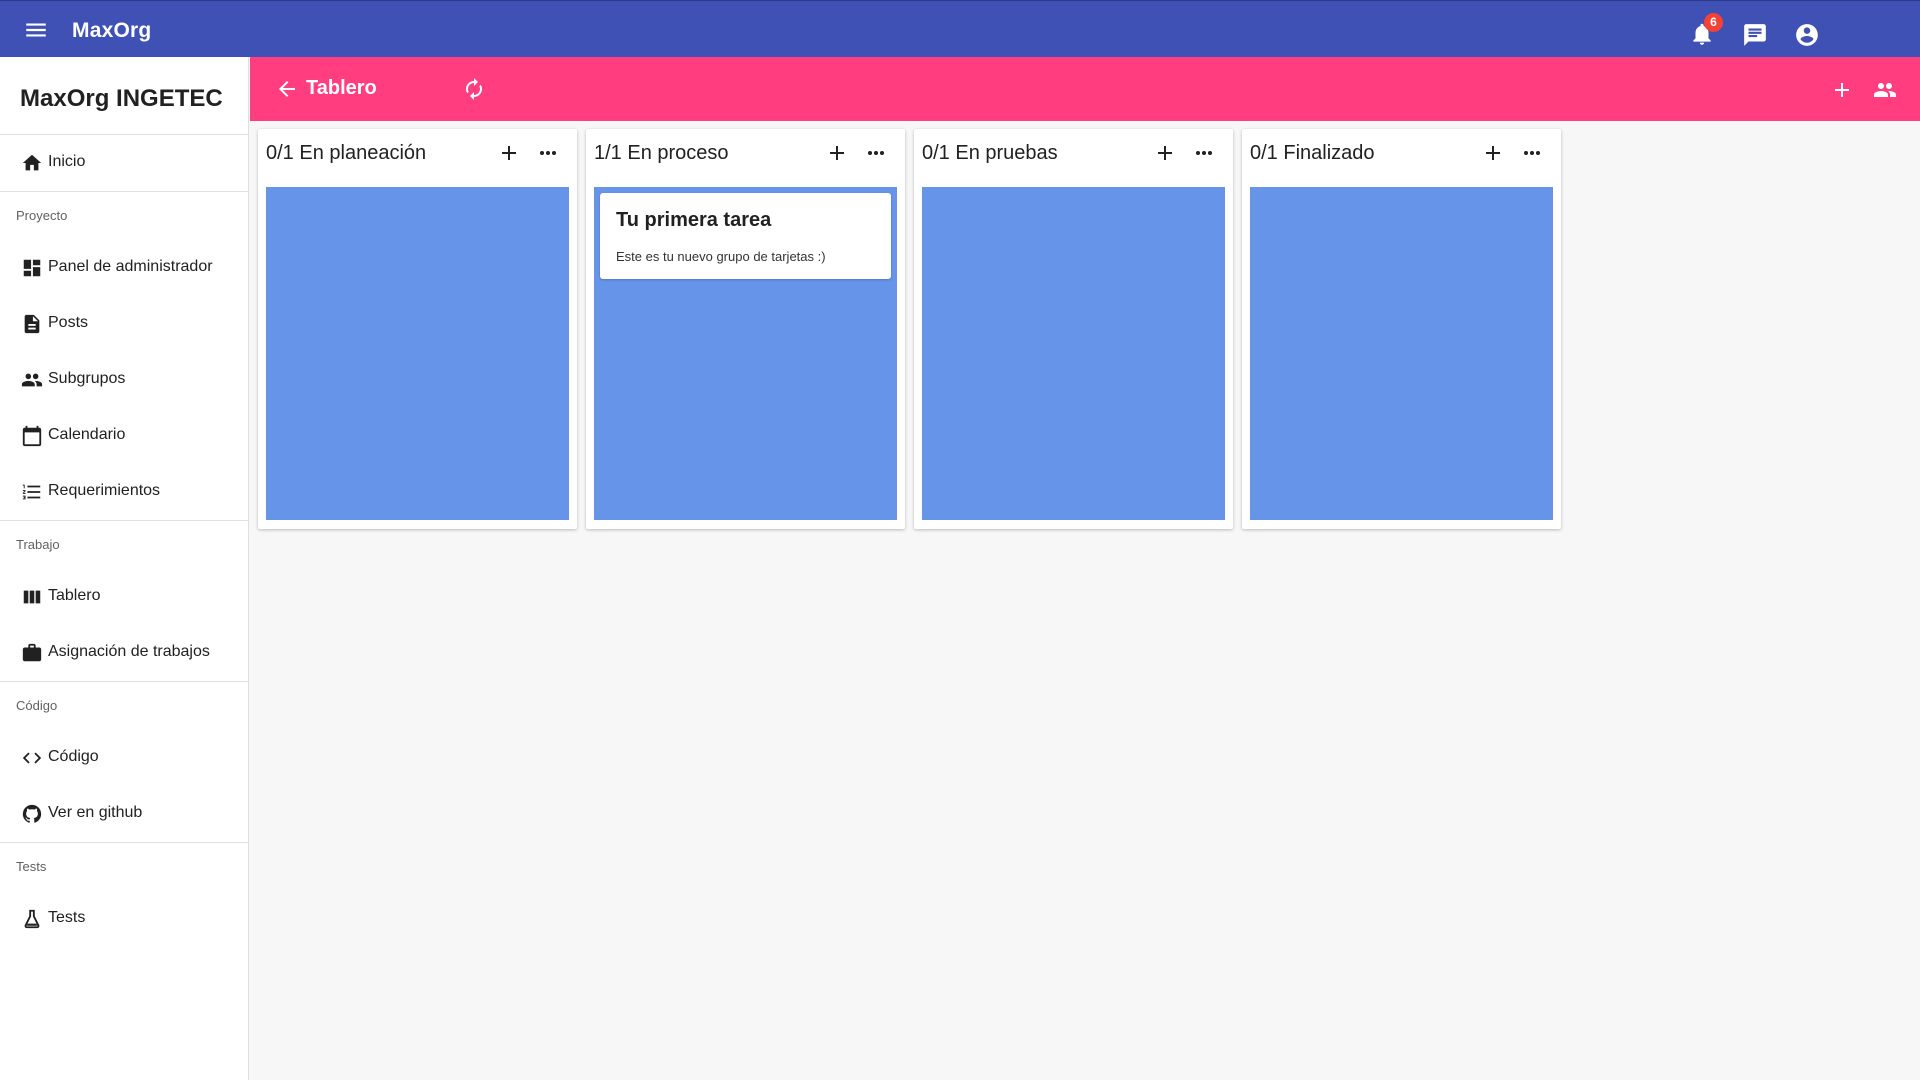 The height and width of the screenshot is (1080, 1920). Describe the element at coordinates (37, 705) in the screenshot. I see `section-header-codigo: Código` at that location.